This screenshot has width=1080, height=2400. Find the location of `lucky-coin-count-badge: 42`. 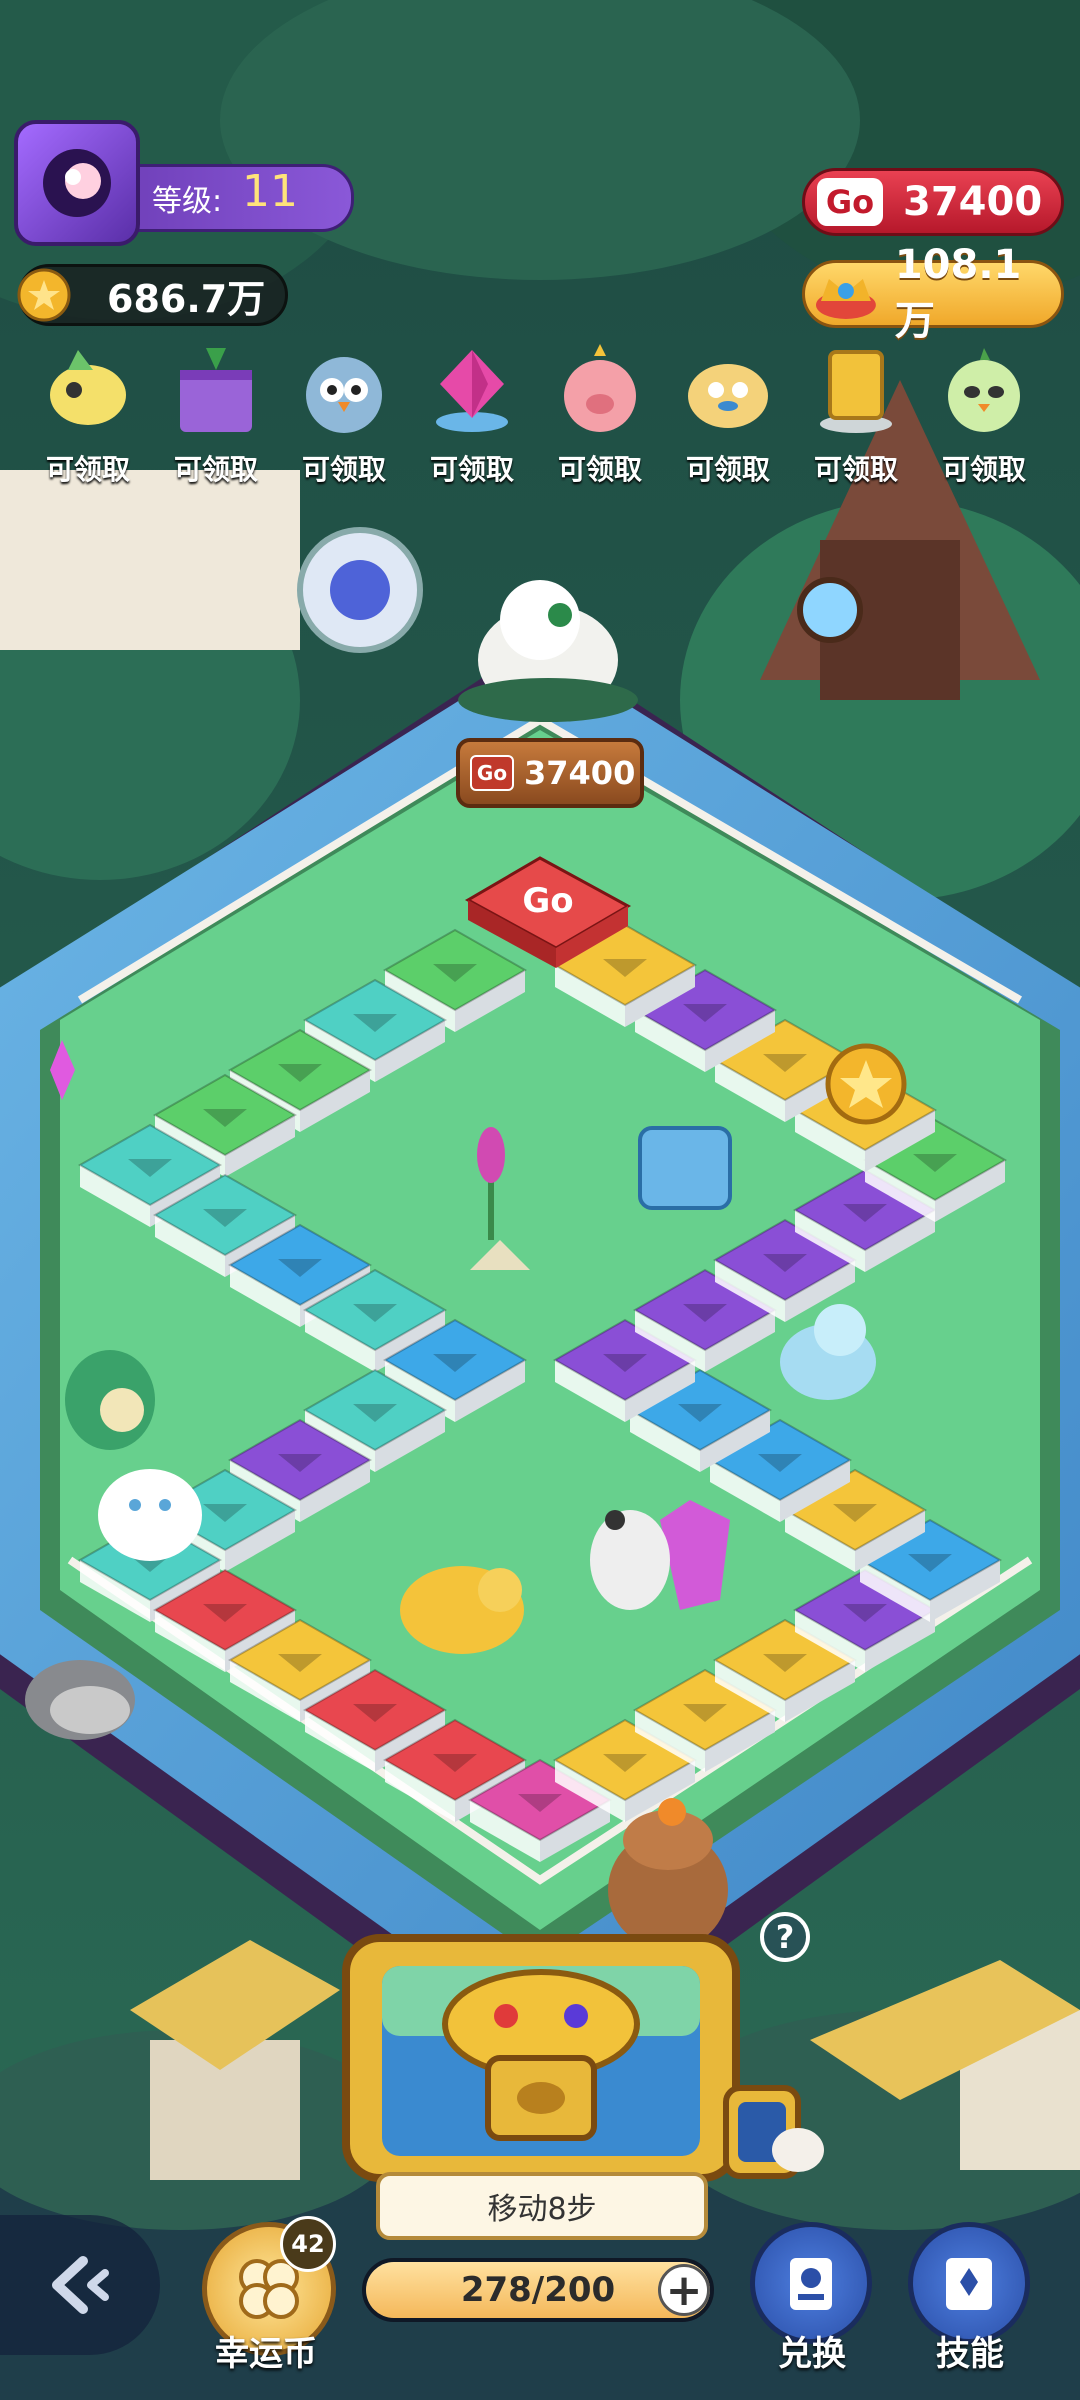

lucky-coin-count-badge: 42 is located at coordinates (308, 2244).